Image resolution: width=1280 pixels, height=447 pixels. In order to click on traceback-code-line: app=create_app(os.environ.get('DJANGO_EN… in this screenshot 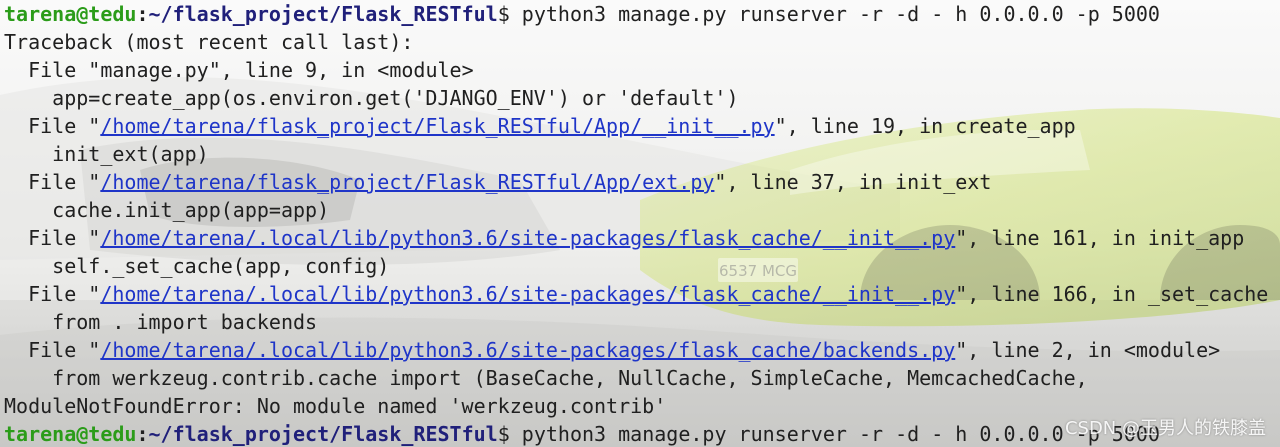, I will do `click(371, 98)`.